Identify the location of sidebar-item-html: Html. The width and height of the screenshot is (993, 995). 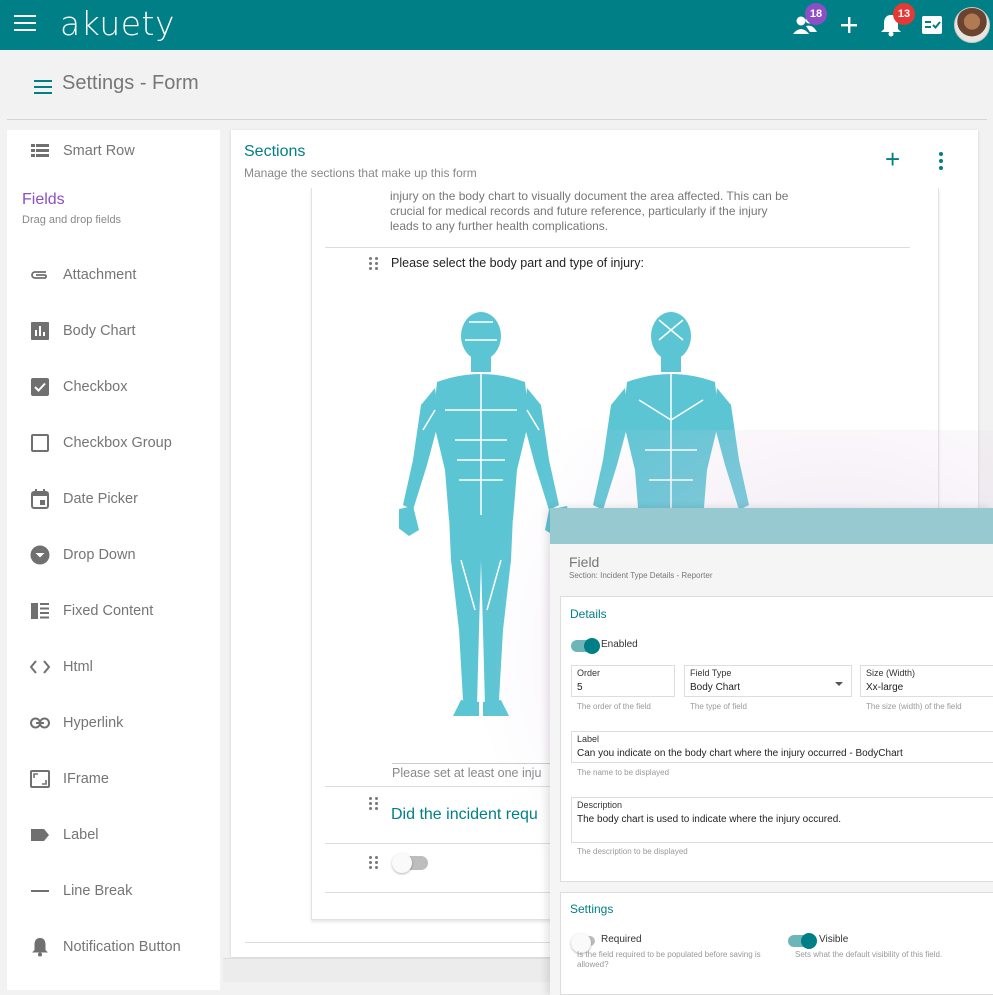
(113, 667).